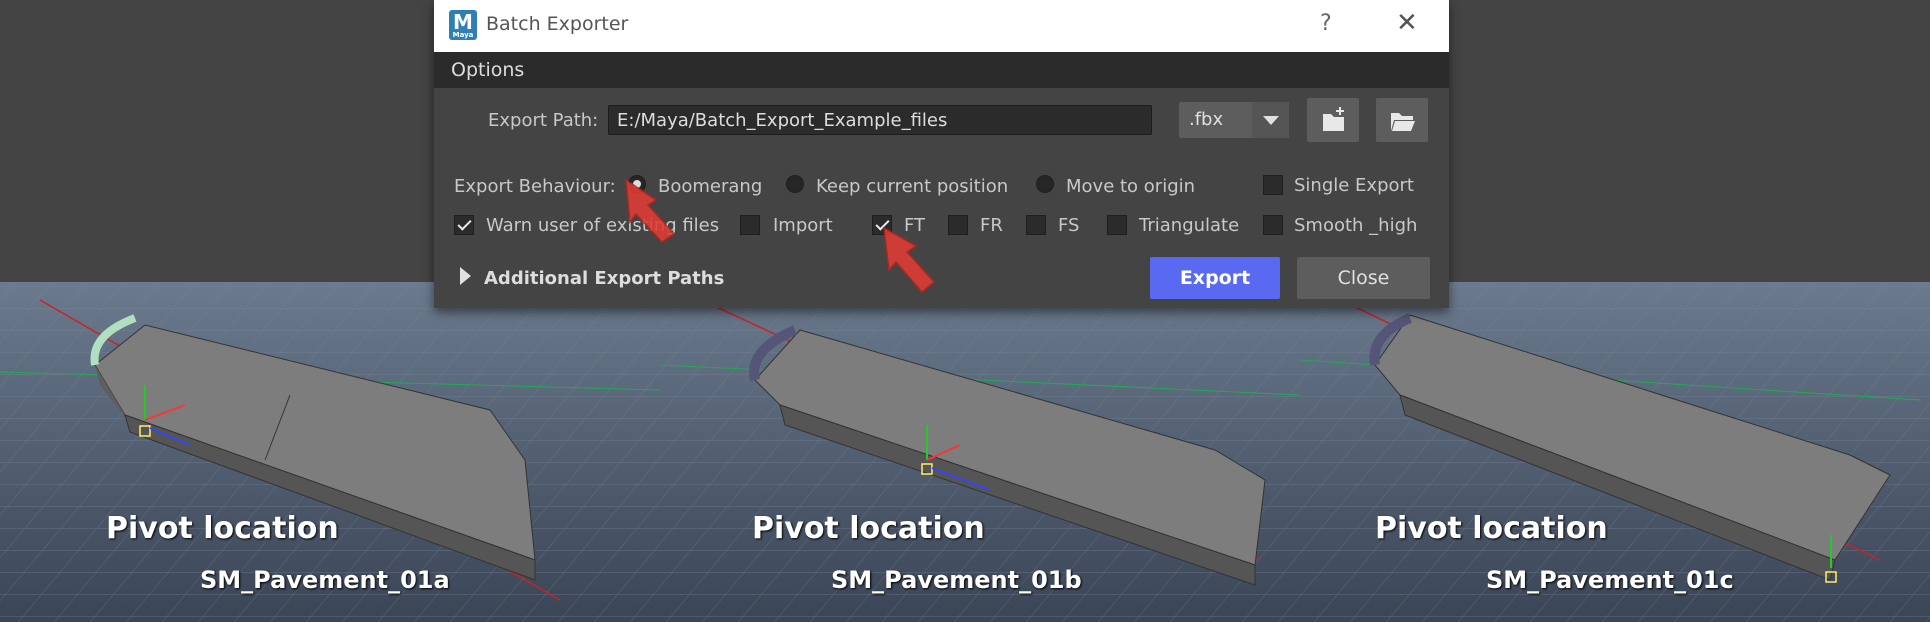  Describe the element at coordinates (991, 225) in the screenshot. I see `checkbox-fr-label: FR` at that location.